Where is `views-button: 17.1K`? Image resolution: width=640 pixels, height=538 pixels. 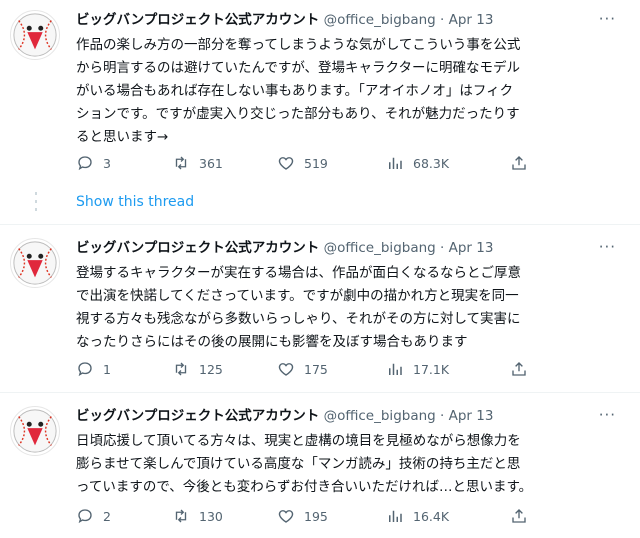
views-button: 17.1K is located at coordinates (417, 369).